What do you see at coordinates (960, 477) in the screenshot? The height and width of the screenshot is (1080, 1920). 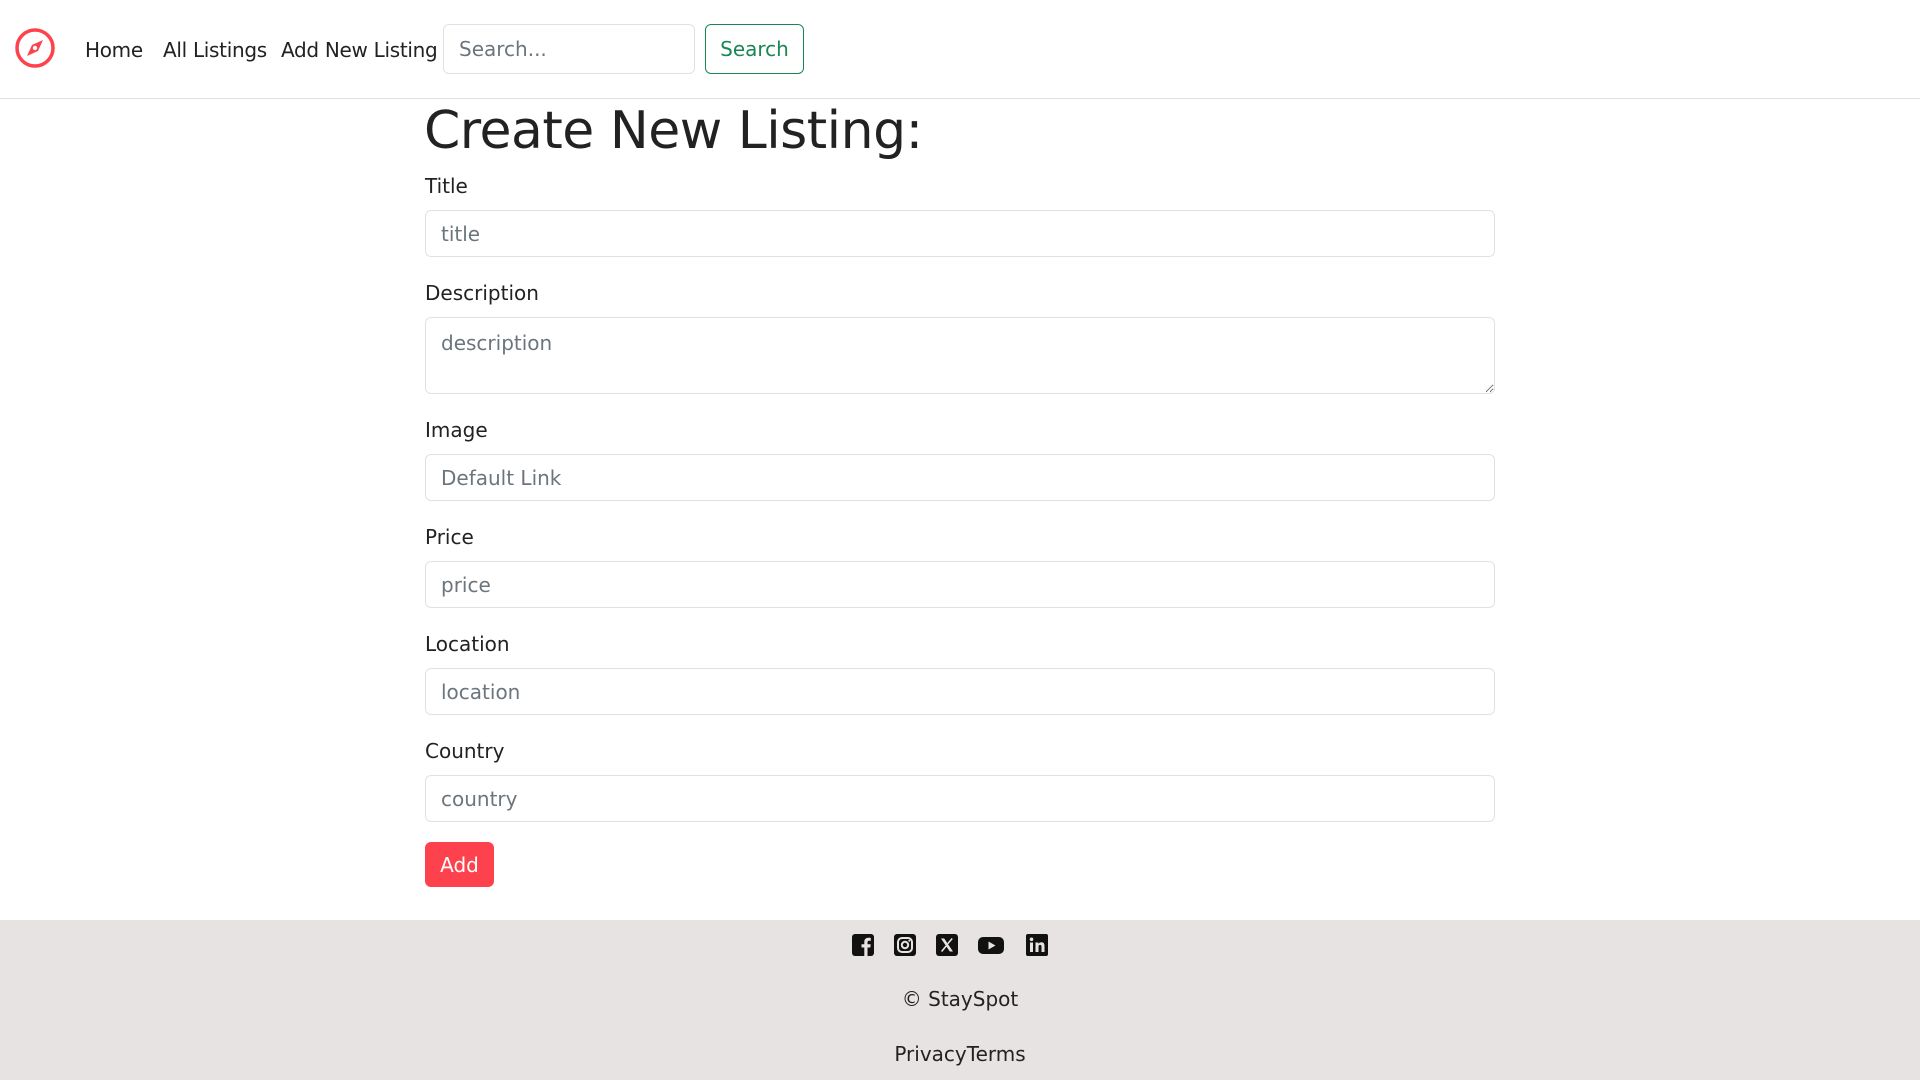 I see `image-input` at bounding box center [960, 477].